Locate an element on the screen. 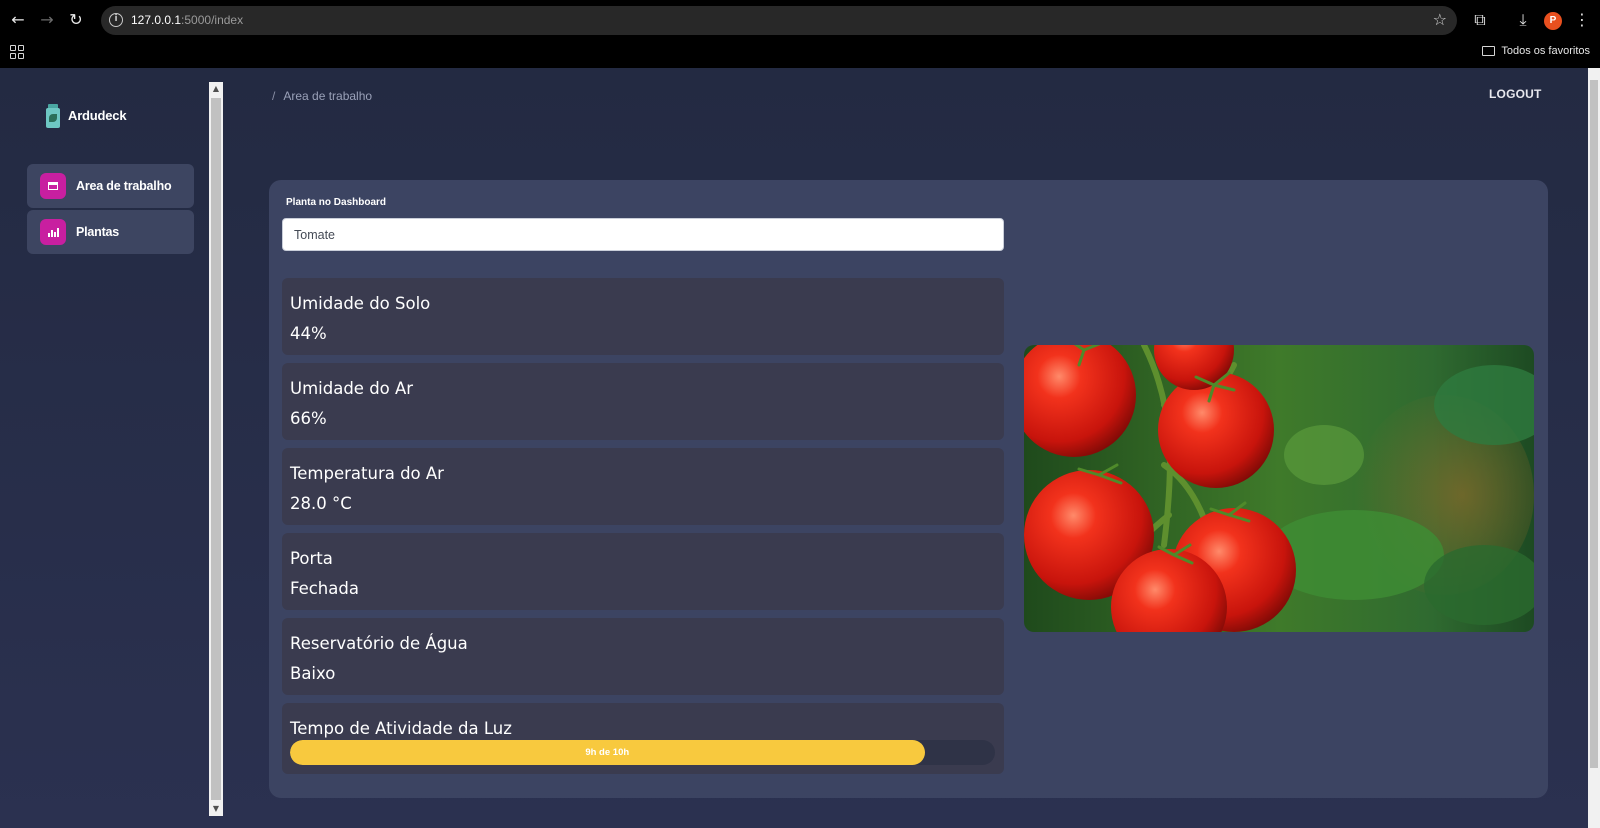 This screenshot has height=828, width=1600. metric-title: Umidade do Solo is located at coordinates (360, 303).